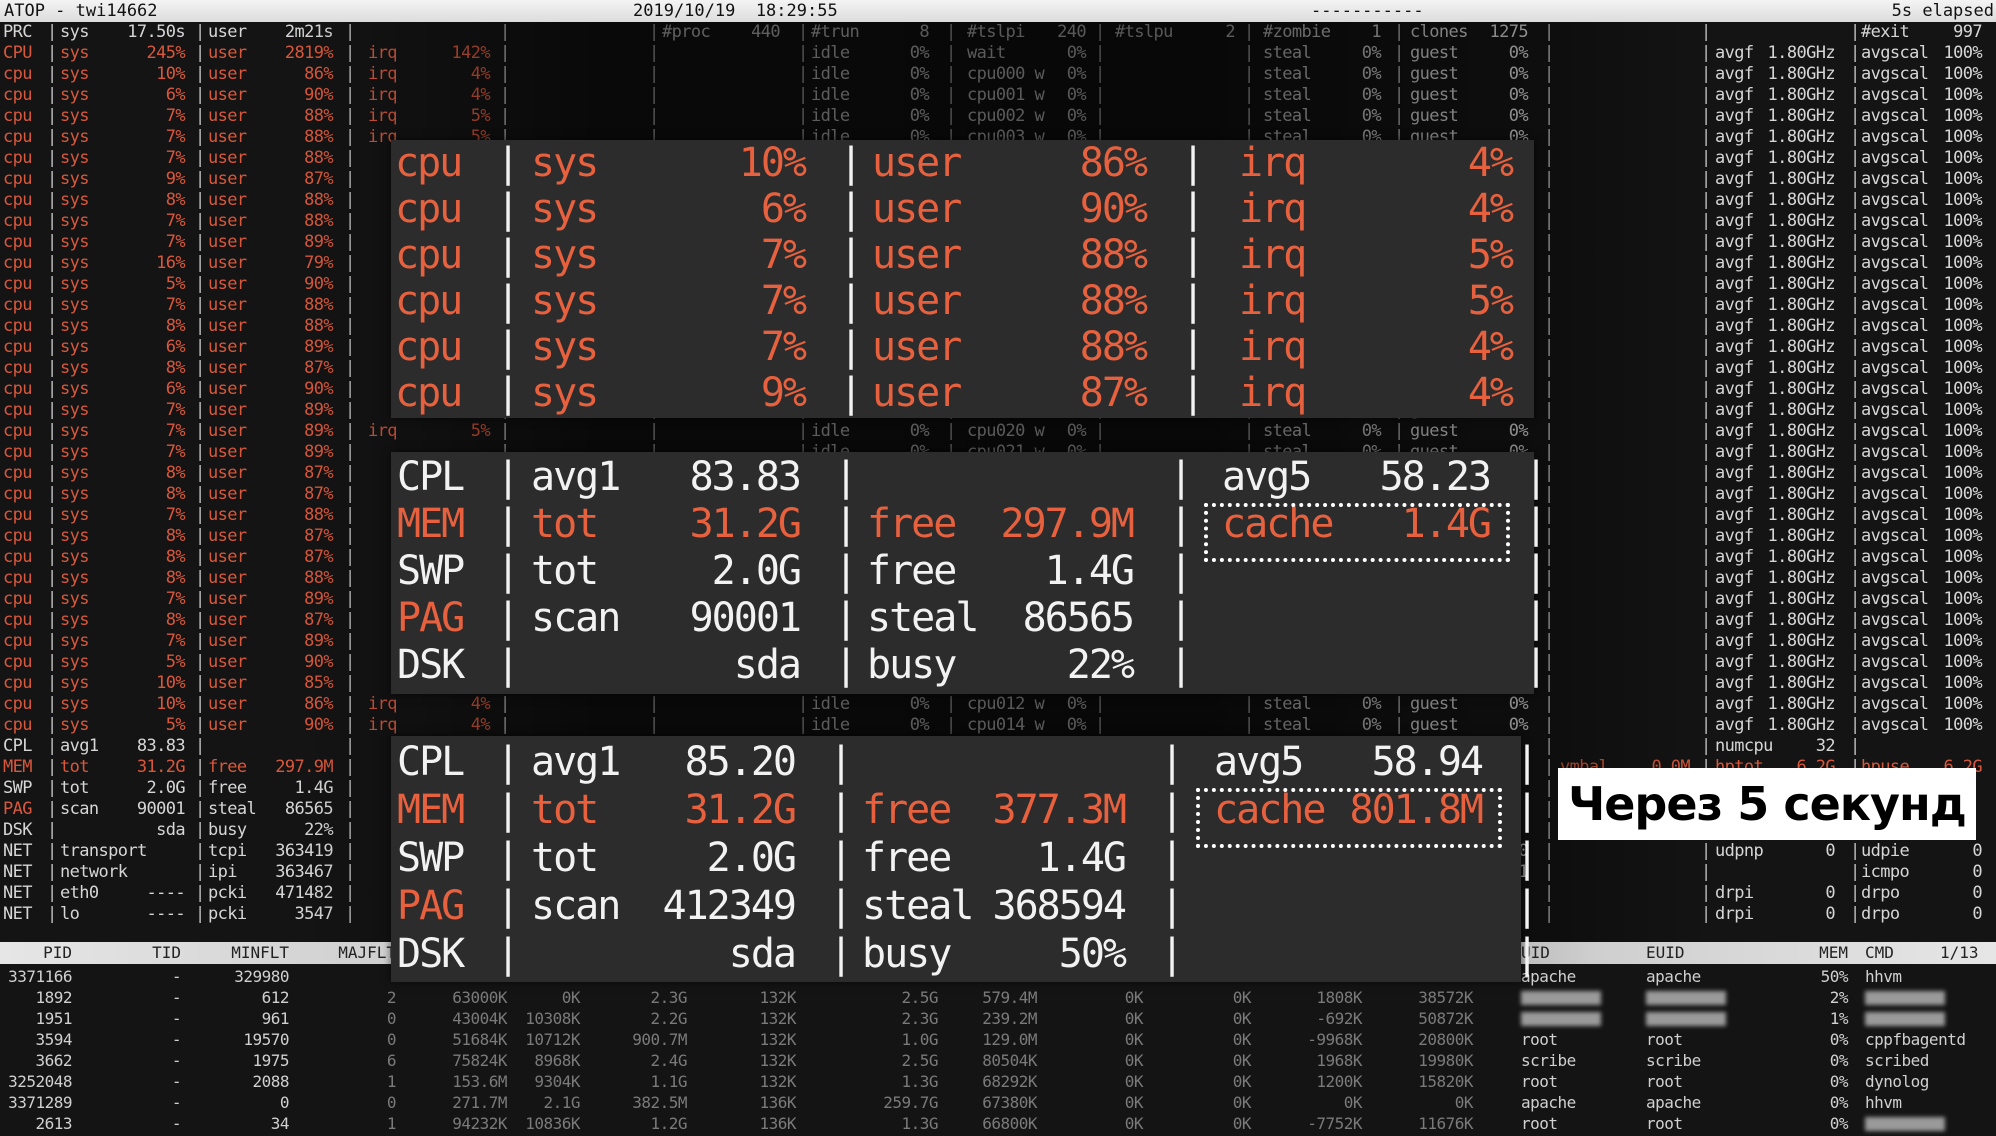 The image size is (1996, 1136). I want to click on field-value: 245%, so click(165, 53).